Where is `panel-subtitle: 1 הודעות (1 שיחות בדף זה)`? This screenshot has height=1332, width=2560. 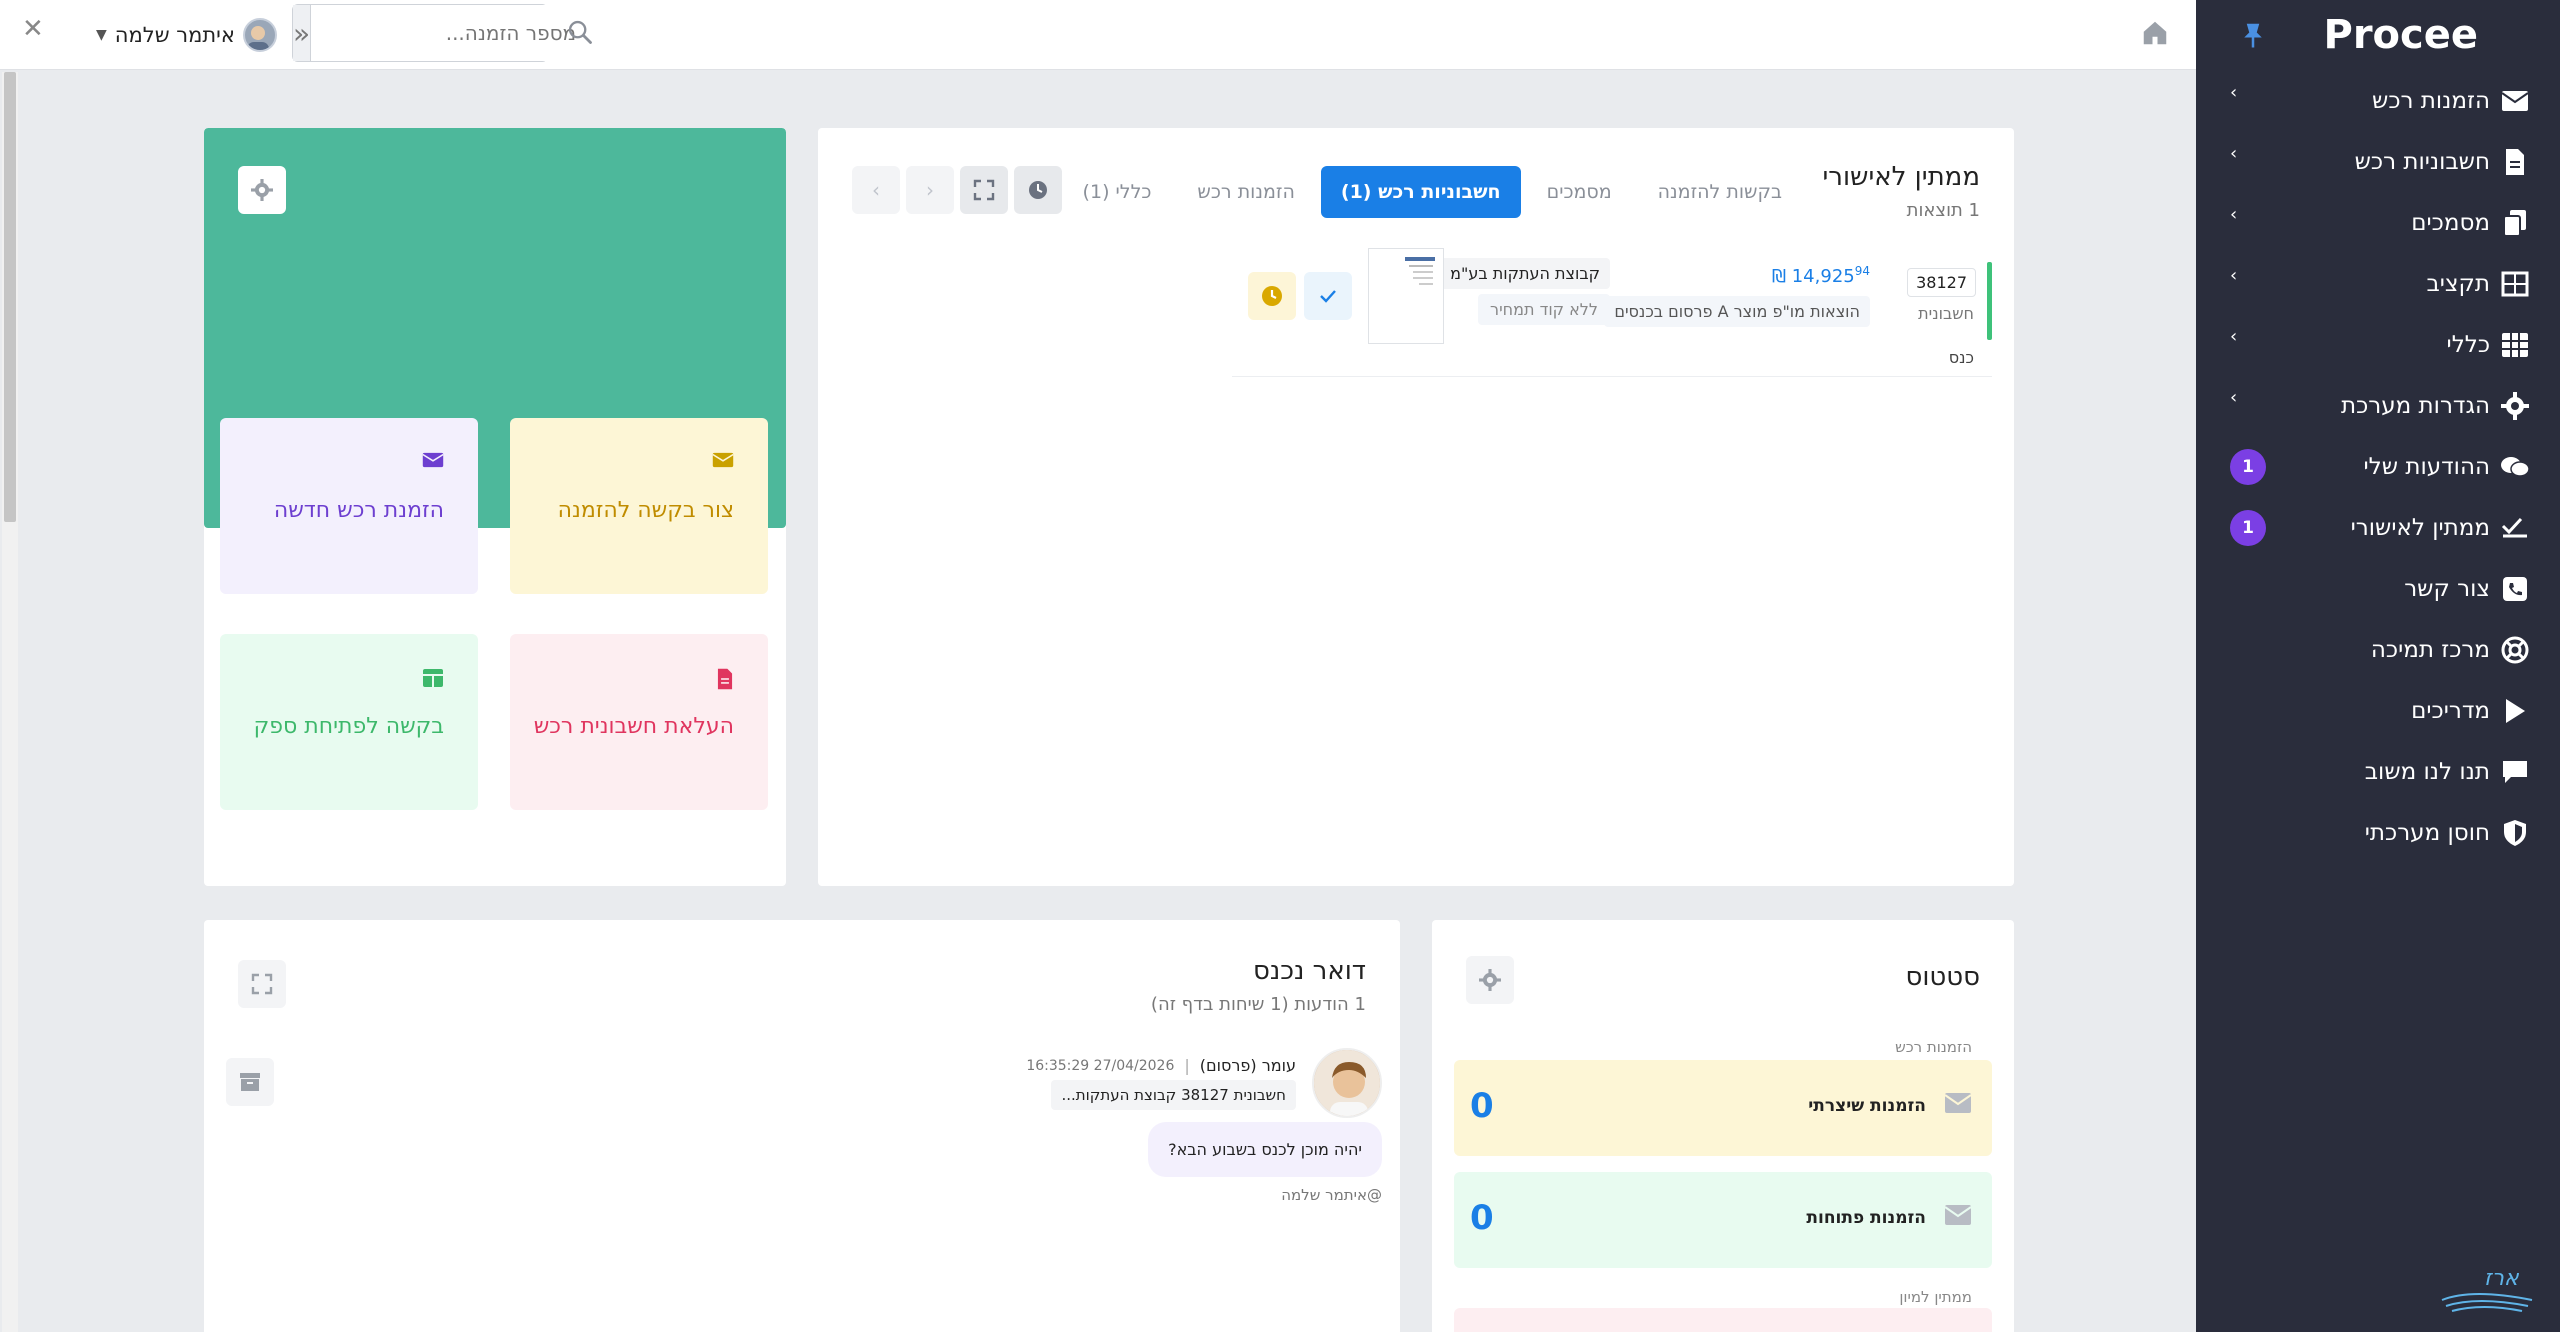
panel-subtitle: 1 הודעות (1 שיחות בדף זה) is located at coordinates (1258, 1004).